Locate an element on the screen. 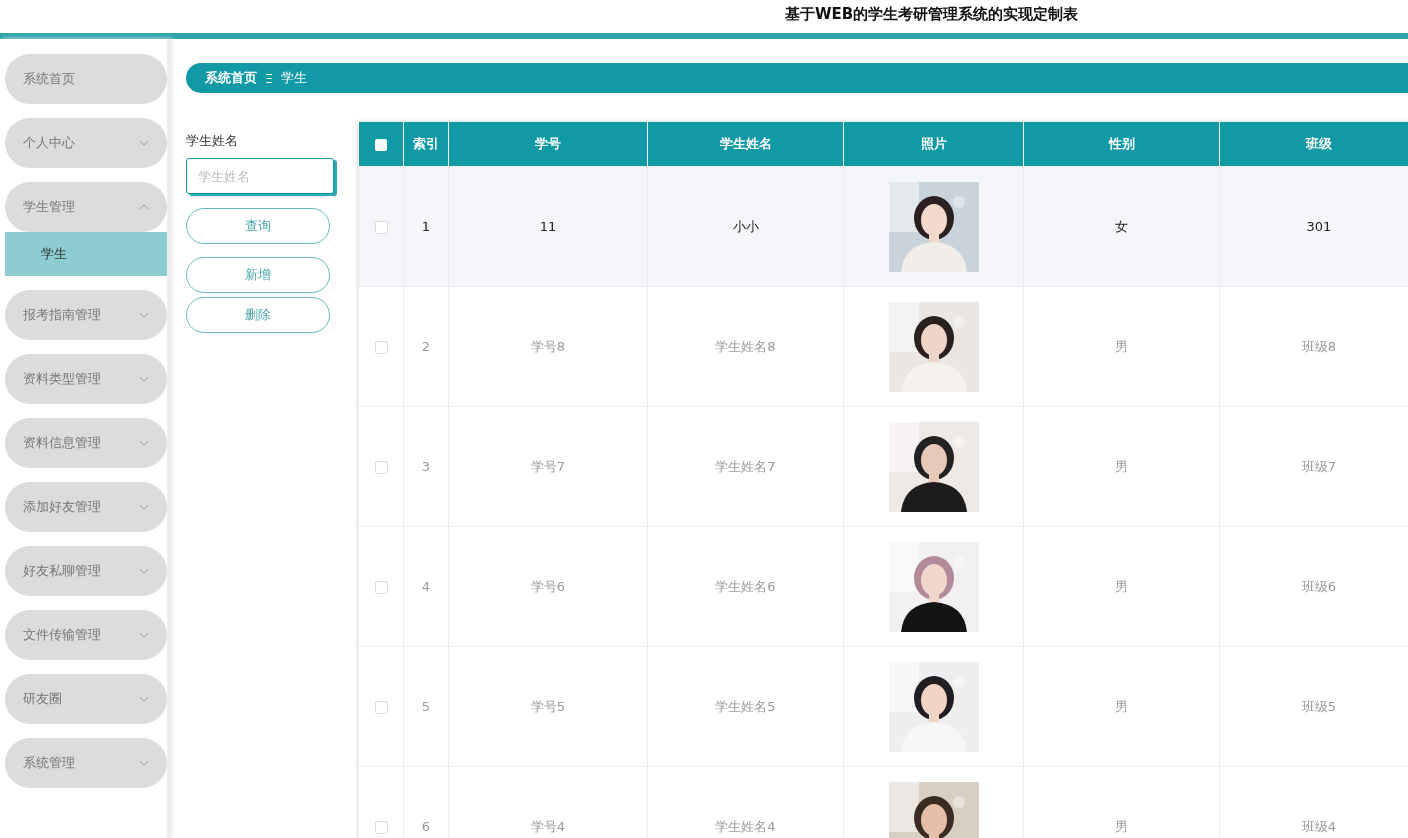  table-cell: 小小 is located at coordinates (745, 226).